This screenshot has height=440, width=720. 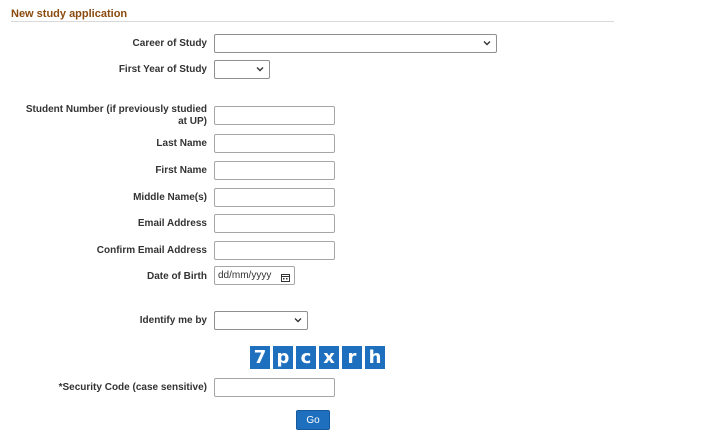 I want to click on last-name-label: Last Name, so click(x=181, y=143).